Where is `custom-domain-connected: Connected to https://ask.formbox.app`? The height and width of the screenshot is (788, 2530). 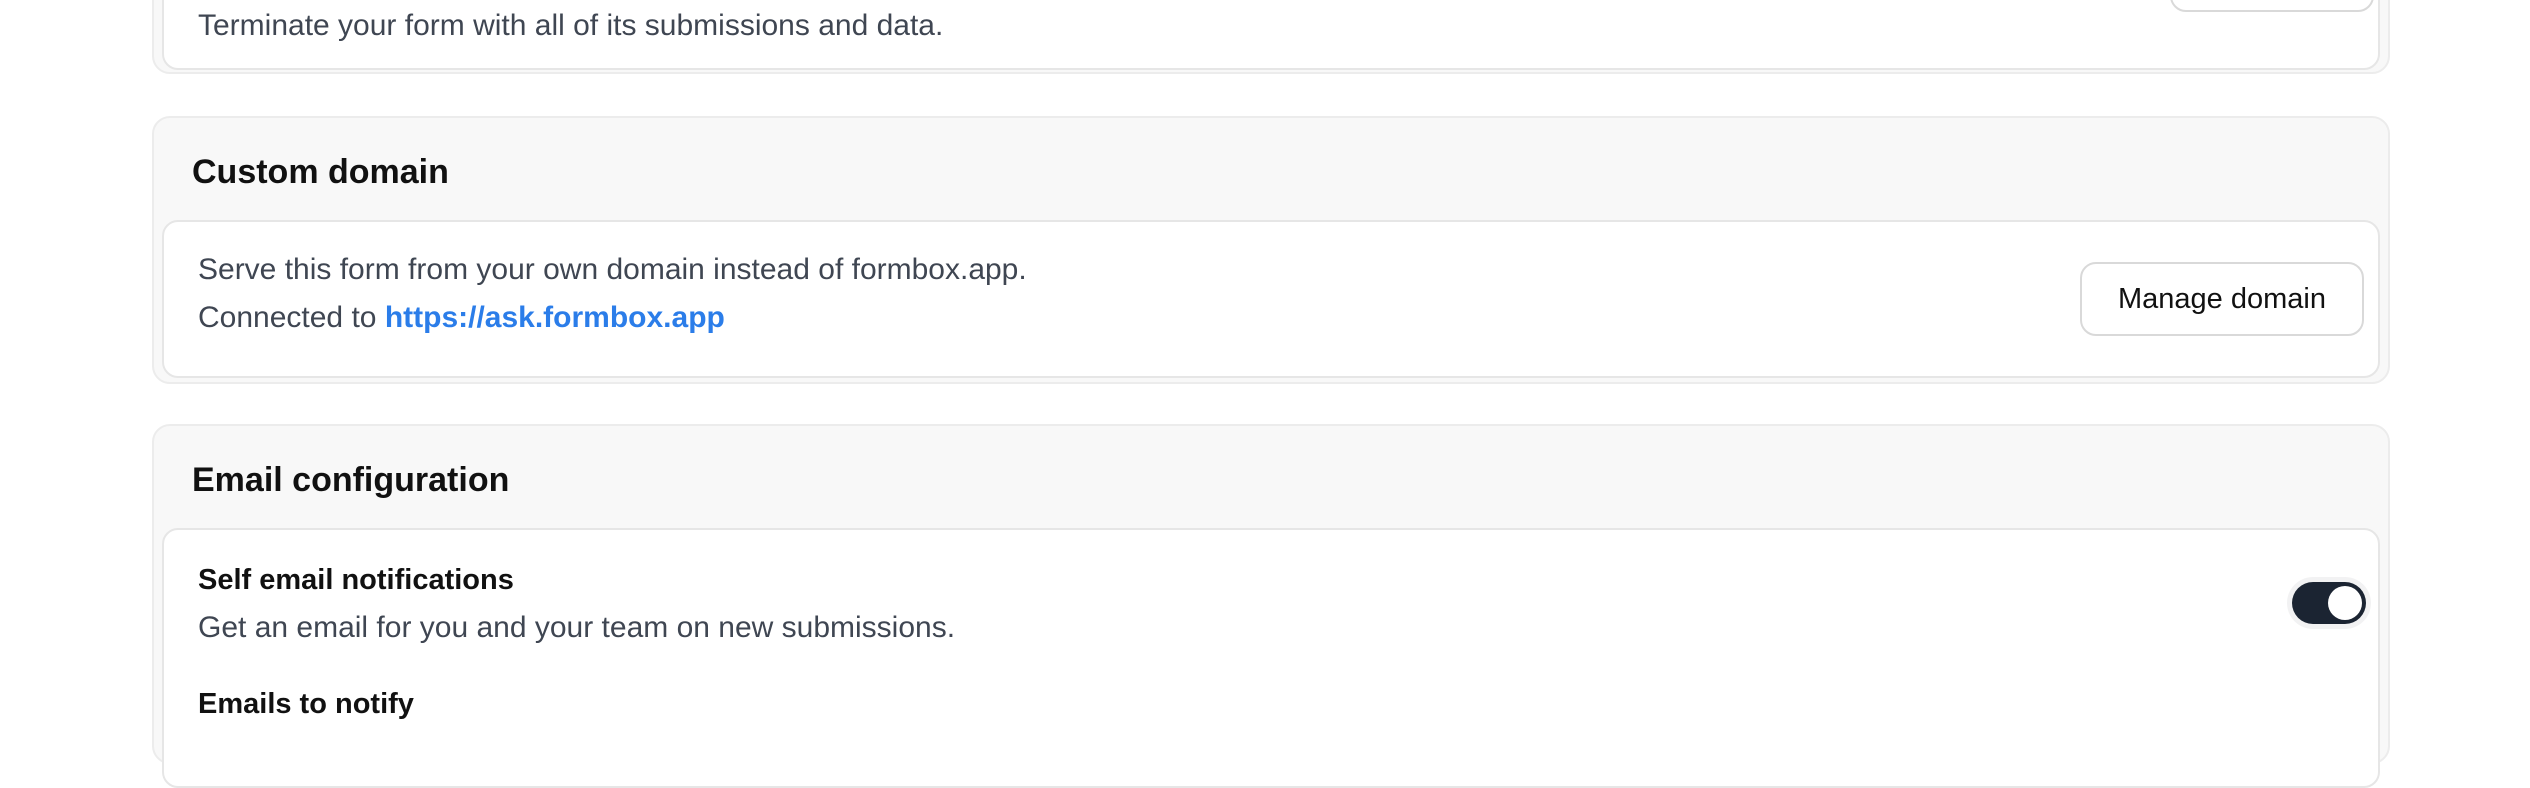 custom-domain-connected: Connected to https://ask.formbox.app is located at coordinates (461, 318).